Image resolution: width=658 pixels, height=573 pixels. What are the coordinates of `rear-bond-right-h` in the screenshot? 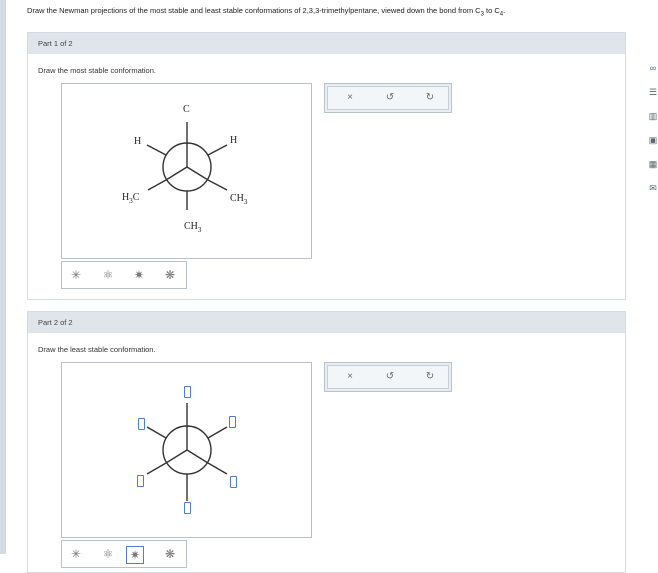 It's located at (217, 150).